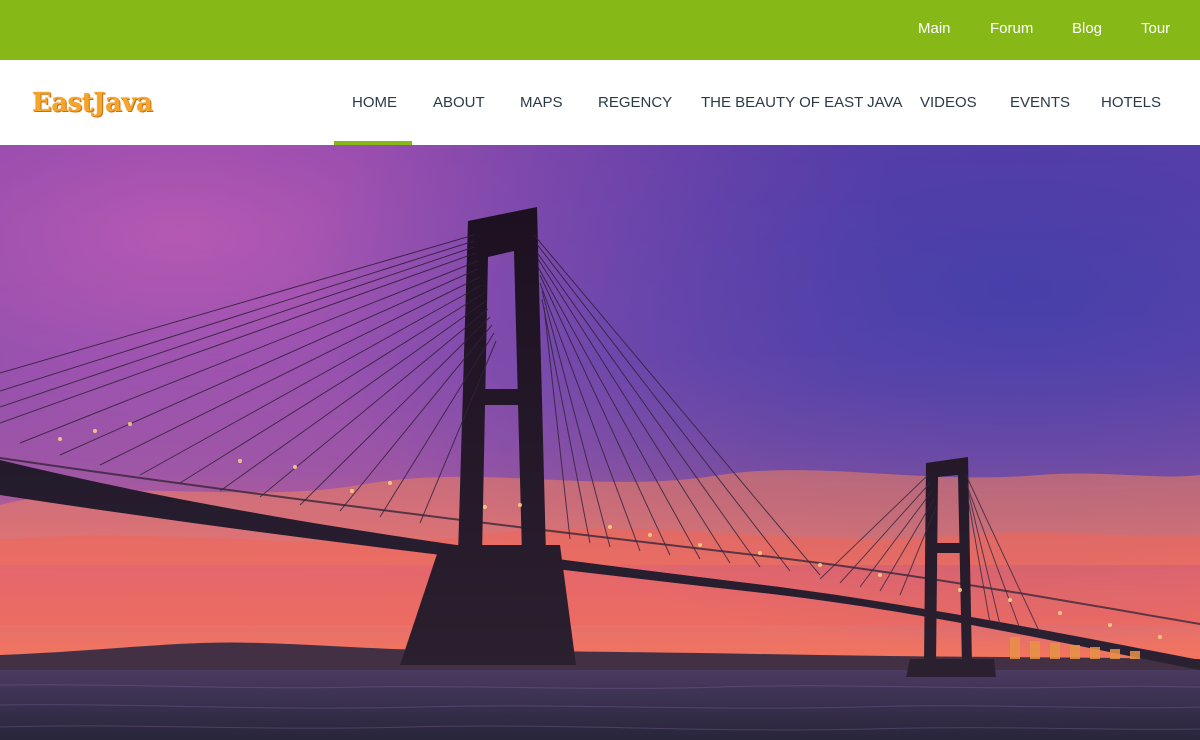 The height and width of the screenshot is (740, 1200). Describe the element at coordinates (1011, 28) in the screenshot. I see `top-link-forum: Forum` at that location.